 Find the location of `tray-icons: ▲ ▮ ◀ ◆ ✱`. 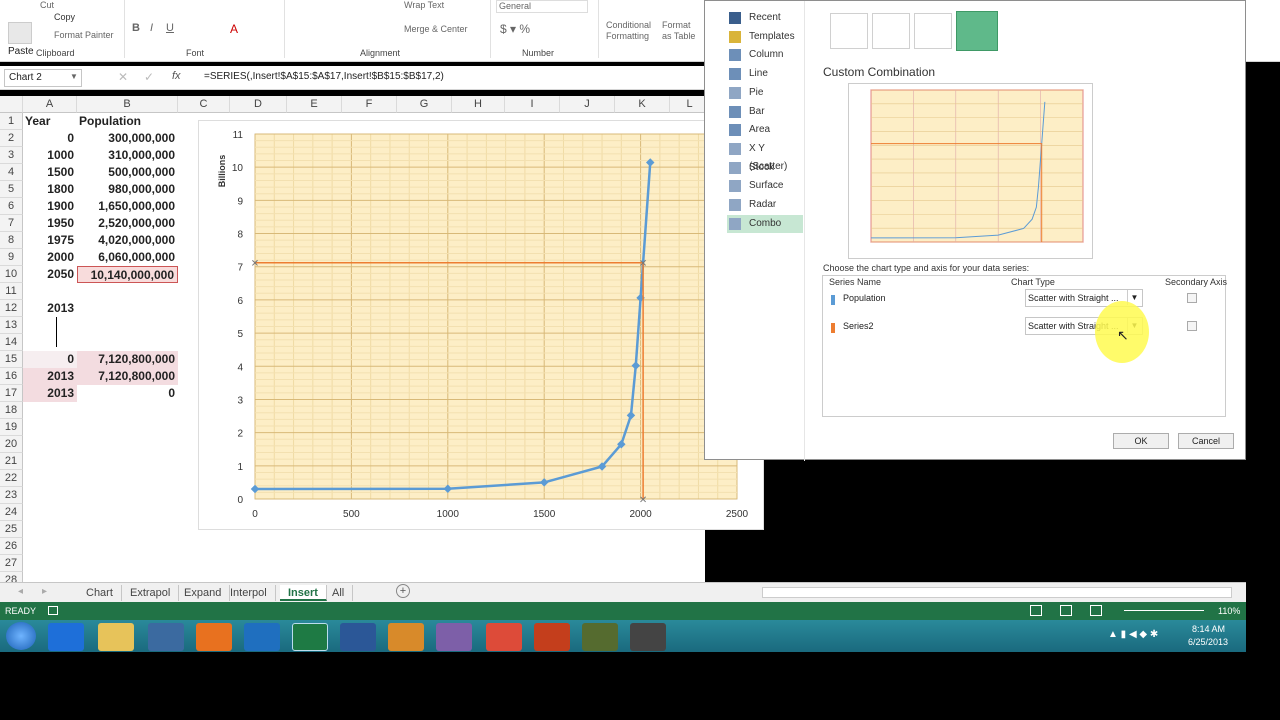

tray-icons: ▲ ▮ ◀ ◆ ✱ is located at coordinates (1133, 634).